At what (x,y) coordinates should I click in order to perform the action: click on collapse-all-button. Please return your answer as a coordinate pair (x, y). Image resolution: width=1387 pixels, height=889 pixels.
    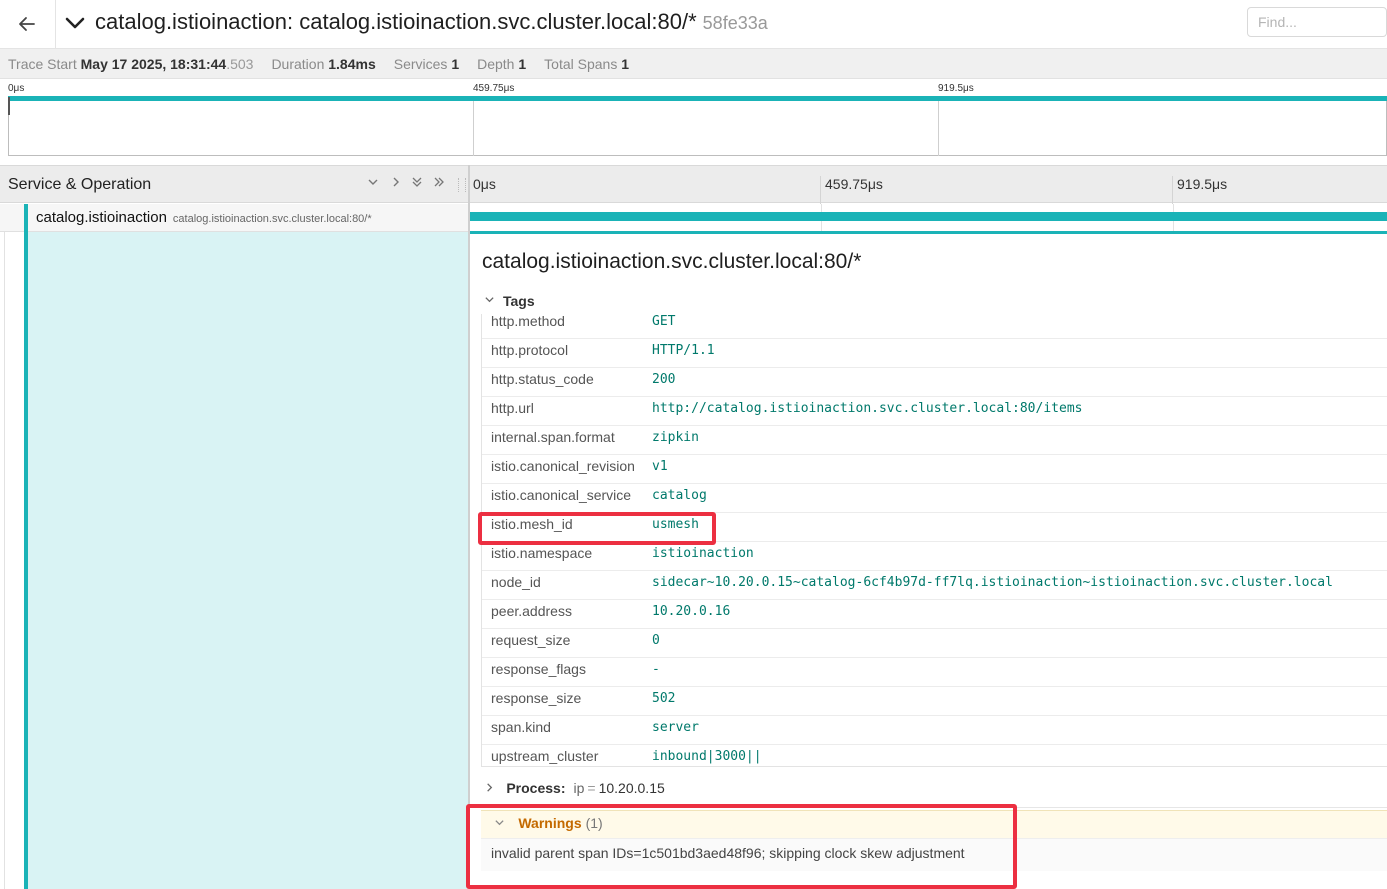
    Looking at the image, I should click on (417, 183).